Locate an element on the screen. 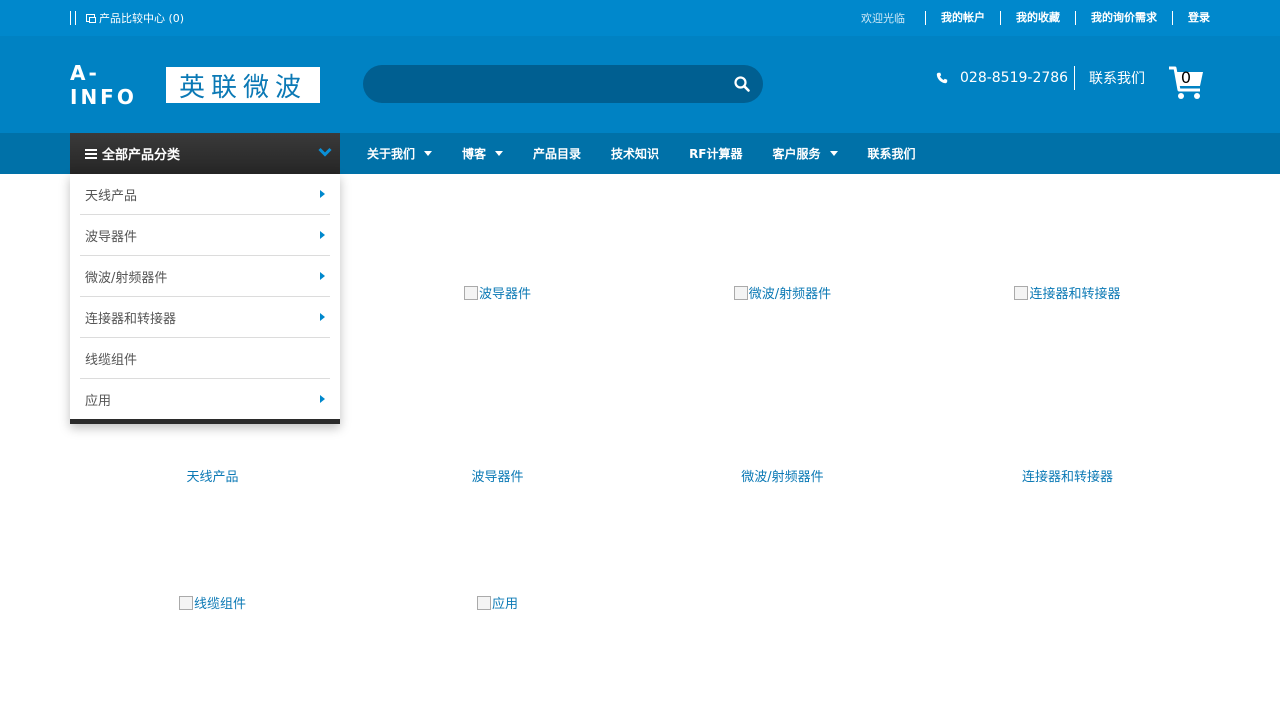  nav-product-catalog-label: 产品目录 is located at coordinates (557, 154).